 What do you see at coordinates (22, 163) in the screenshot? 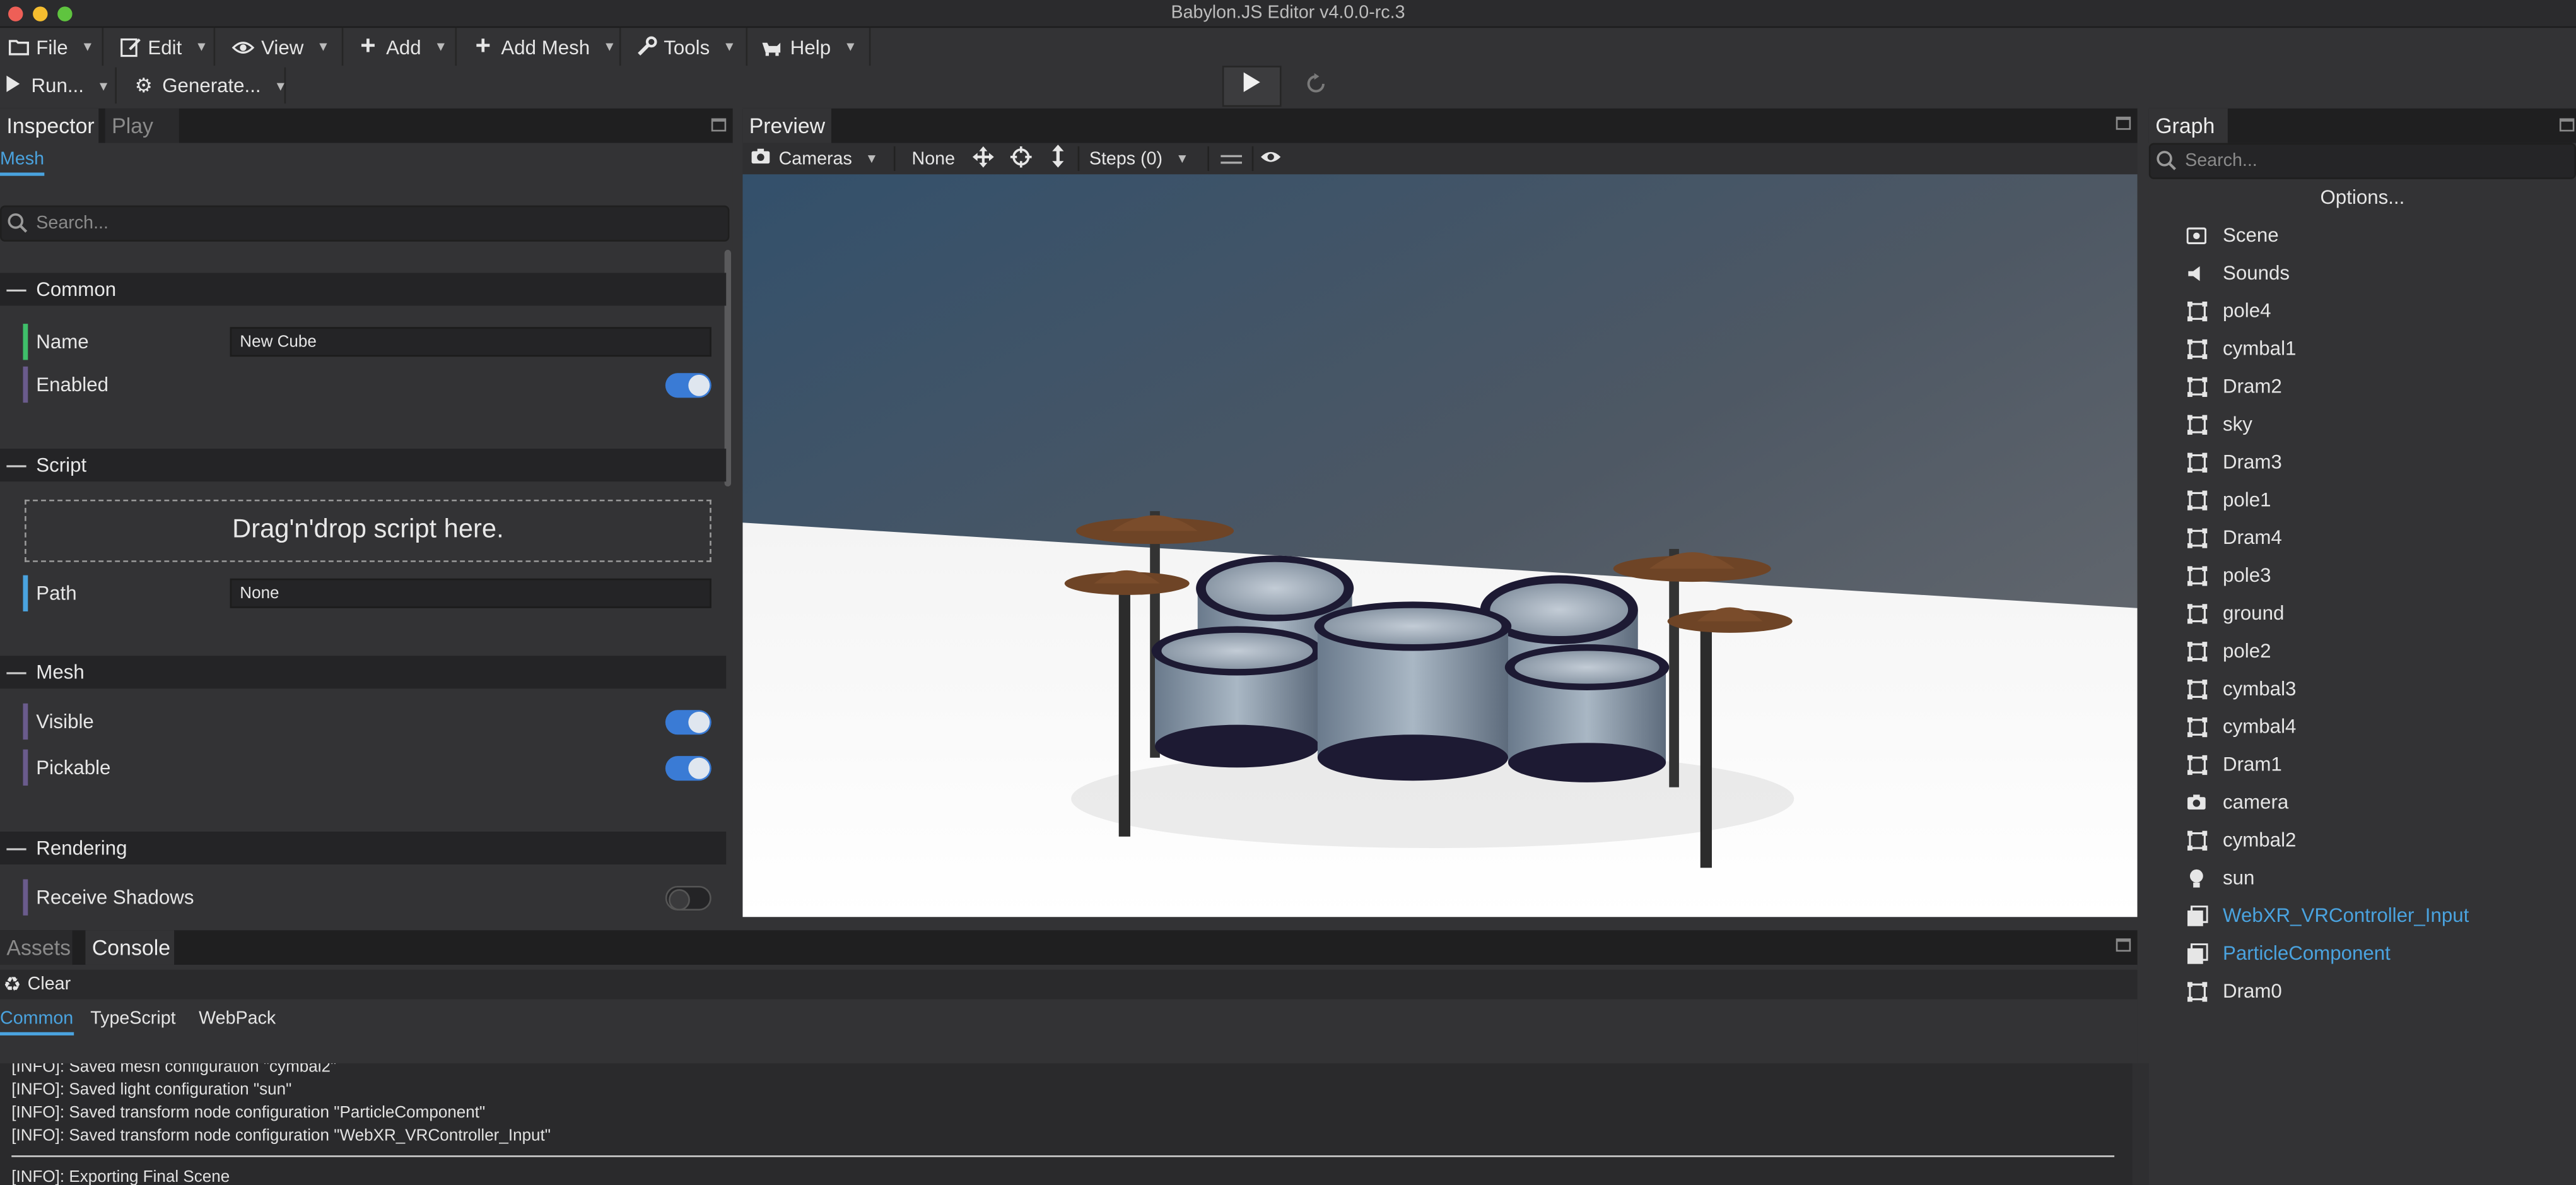
I see `tab-mesh: Mesh` at bounding box center [22, 163].